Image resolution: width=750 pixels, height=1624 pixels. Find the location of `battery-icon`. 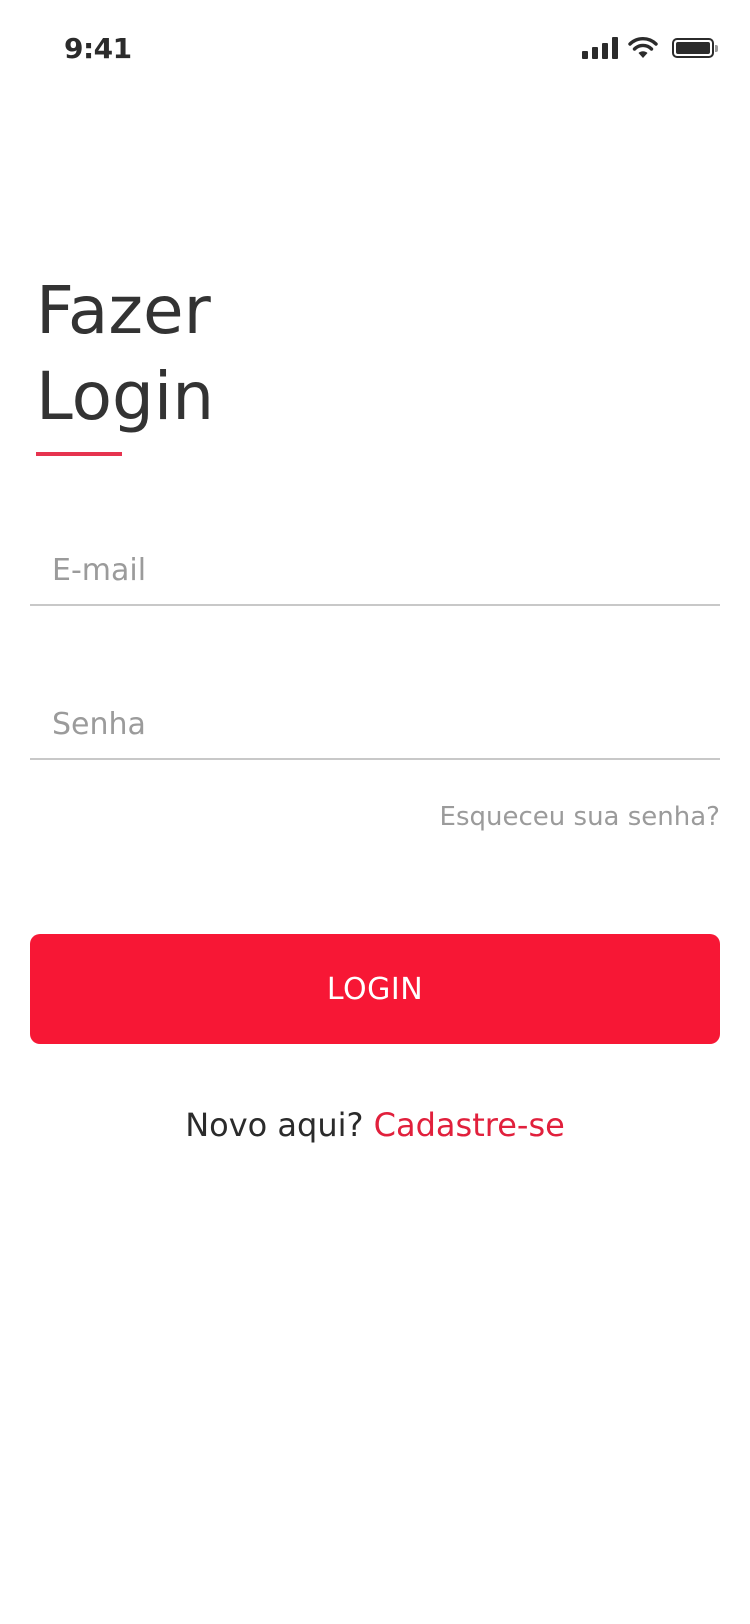

battery-icon is located at coordinates (695, 48).